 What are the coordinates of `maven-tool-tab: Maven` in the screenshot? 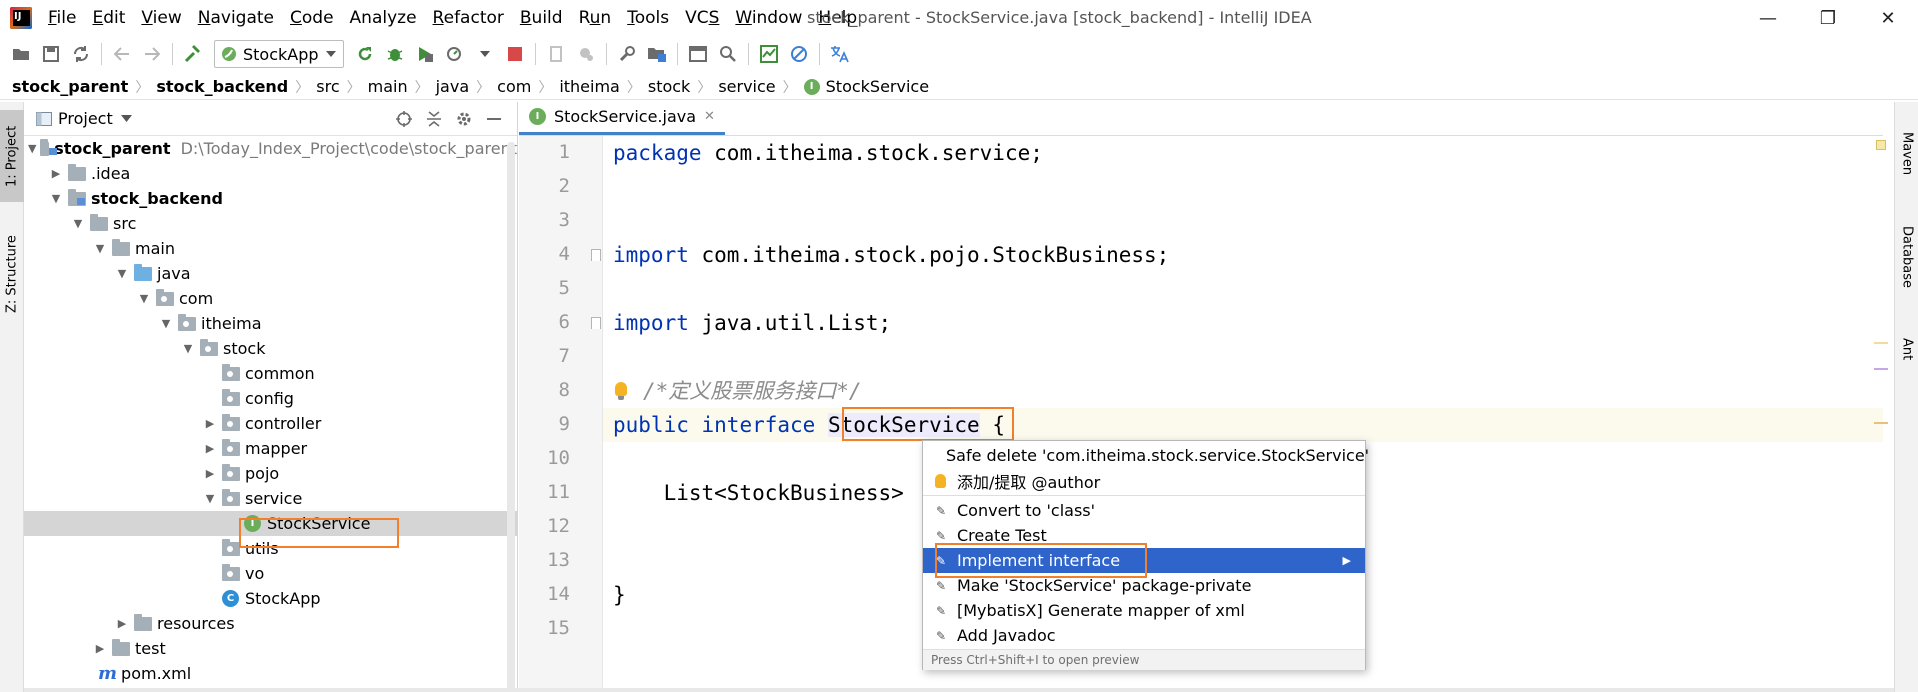 It's located at (1906, 154).